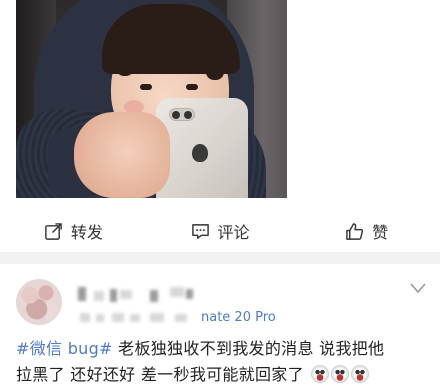  Describe the element at coordinates (380, 232) in the screenshot. I see `like-label: 赞` at that location.